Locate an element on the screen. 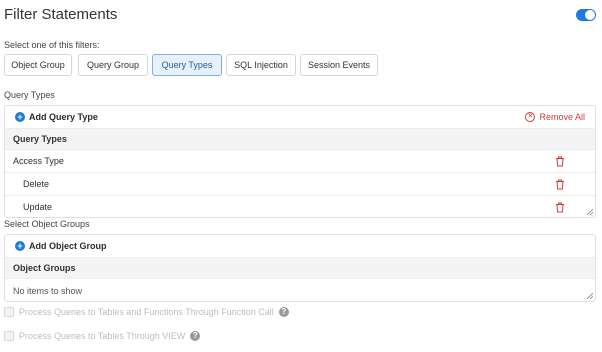 This screenshot has width=602, height=352. tab-query-group: Query Group is located at coordinates (113, 65).